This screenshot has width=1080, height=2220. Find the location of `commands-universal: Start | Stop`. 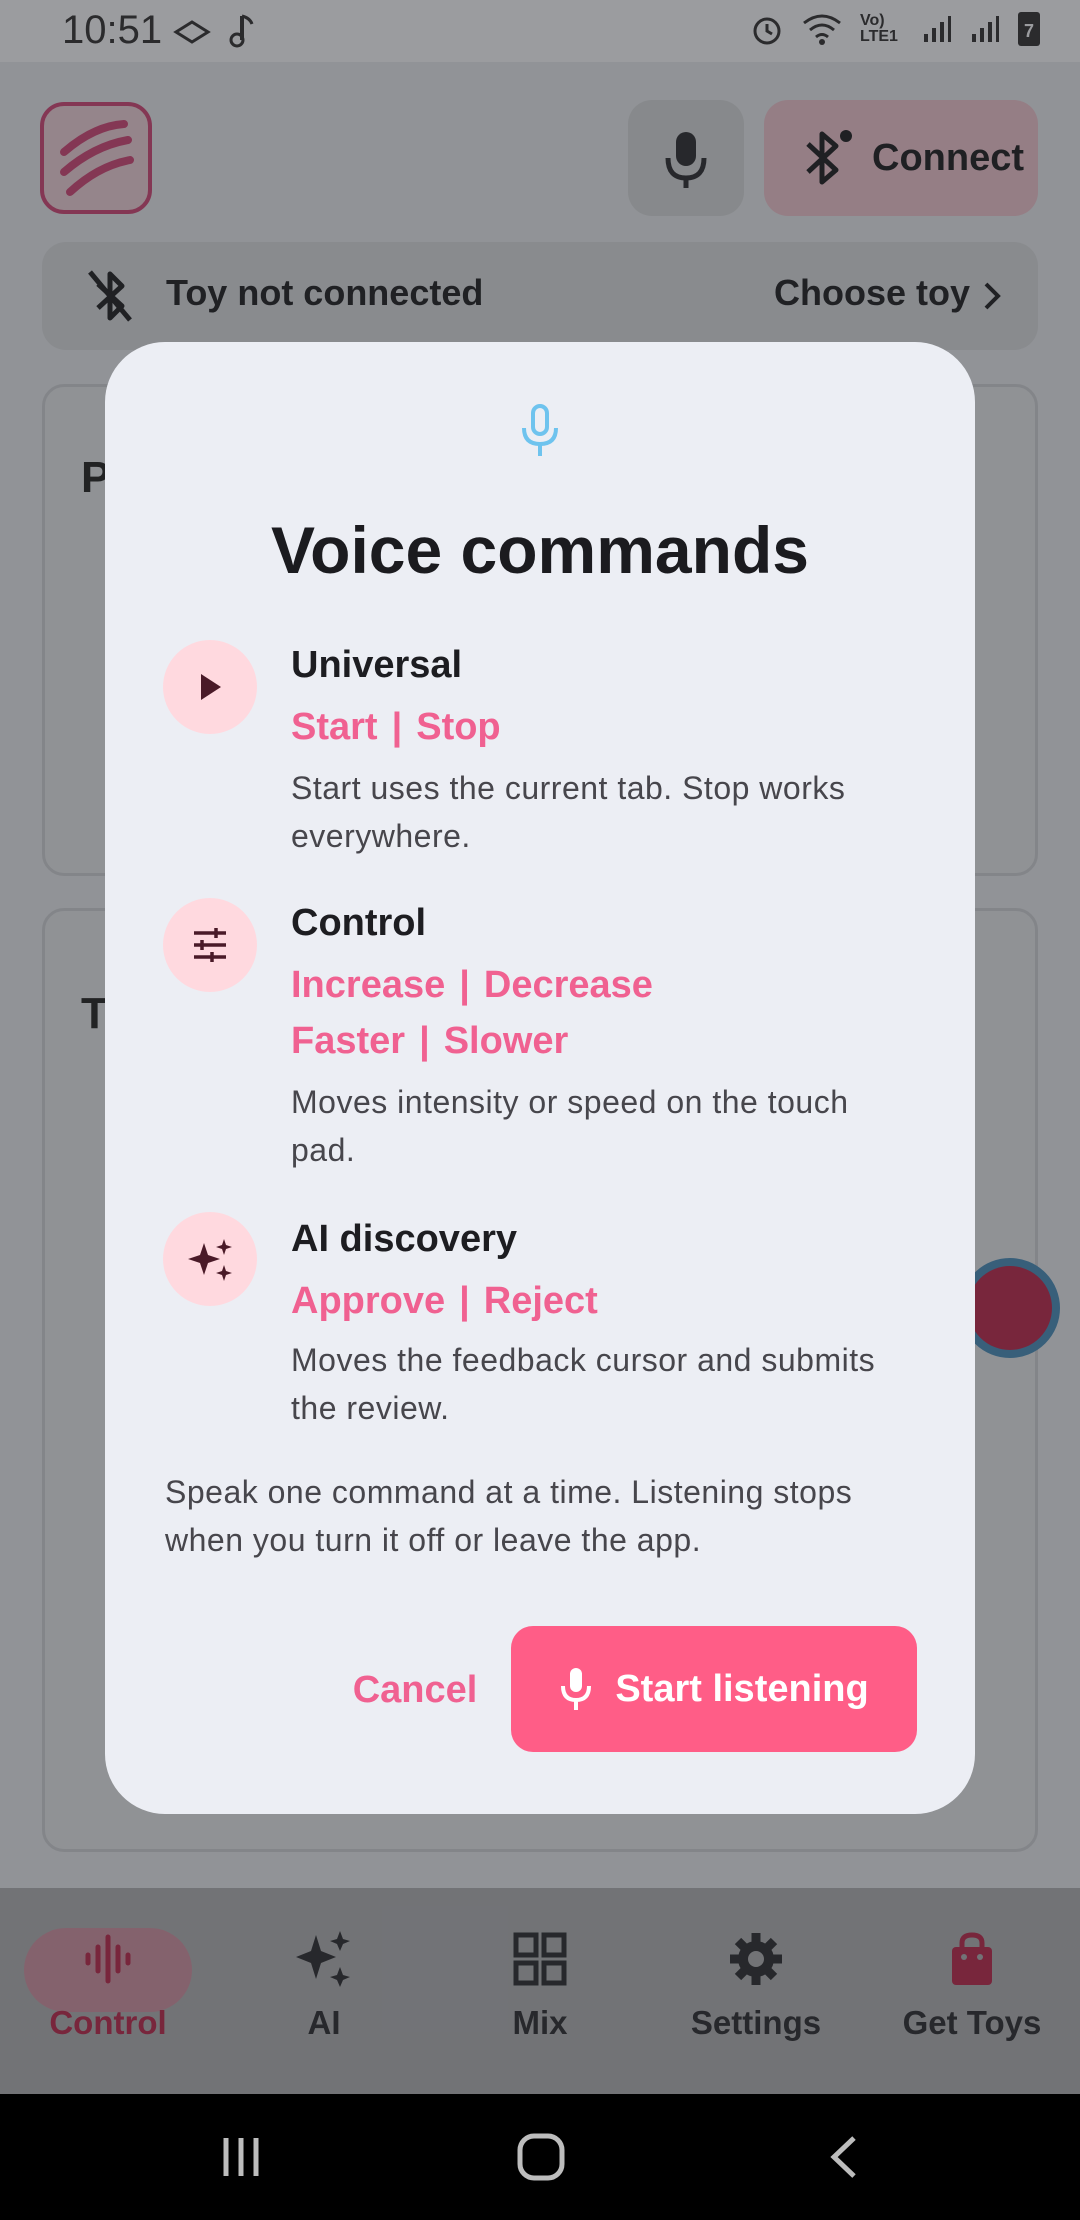

commands-universal: Start | Stop is located at coordinates (396, 727).